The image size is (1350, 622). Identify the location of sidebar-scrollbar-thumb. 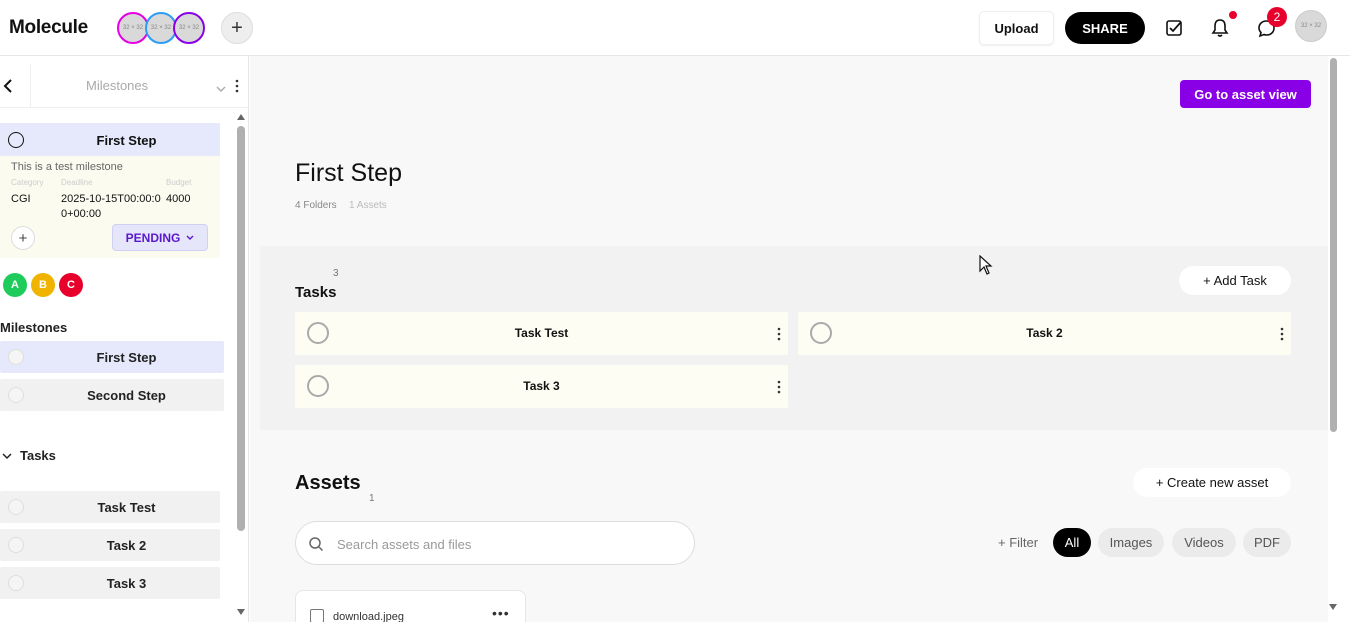
(241, 328).